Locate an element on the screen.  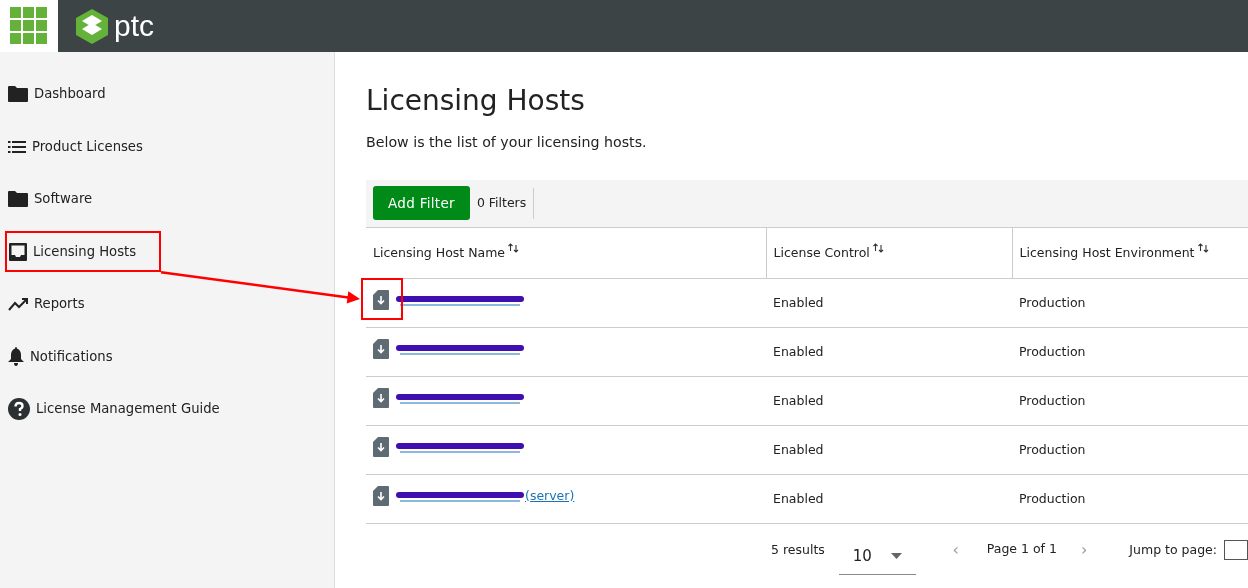
page-number-field is located at coordinates (1236, 549).